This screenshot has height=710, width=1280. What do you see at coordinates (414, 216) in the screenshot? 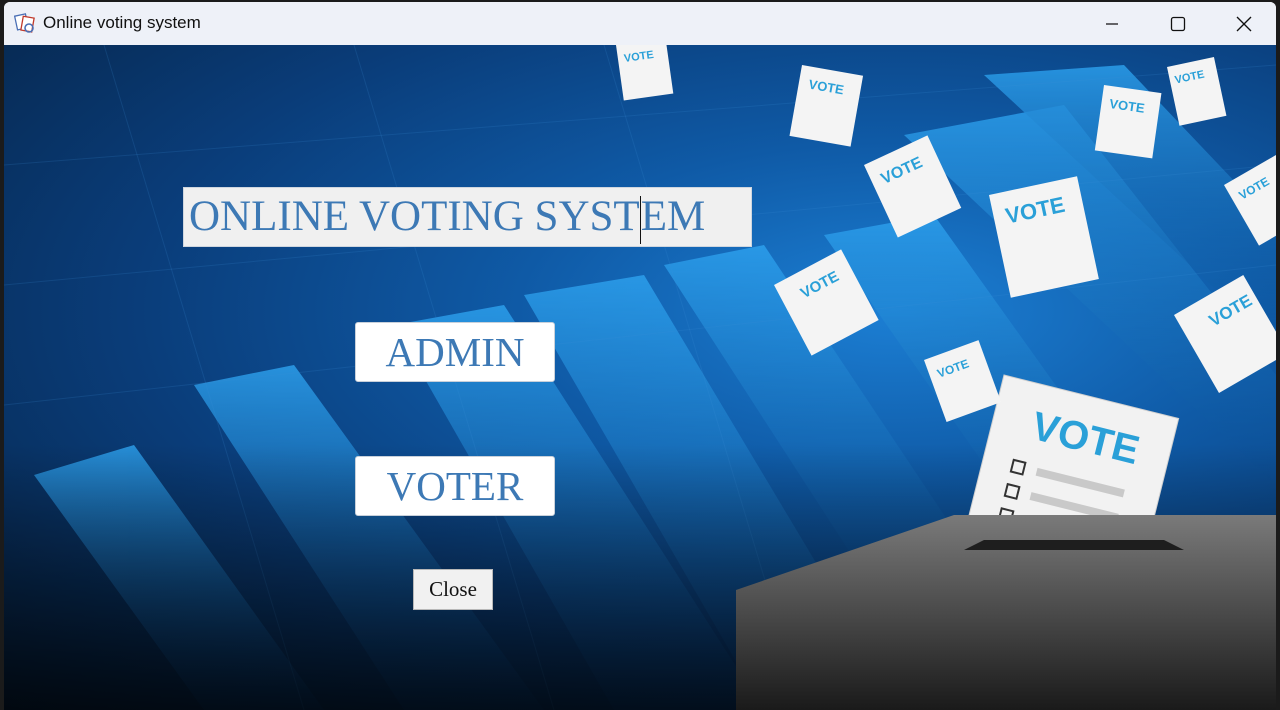
I see `heading-text-start: ONLINE VOTING SYST` at bounding box center [414, 216].